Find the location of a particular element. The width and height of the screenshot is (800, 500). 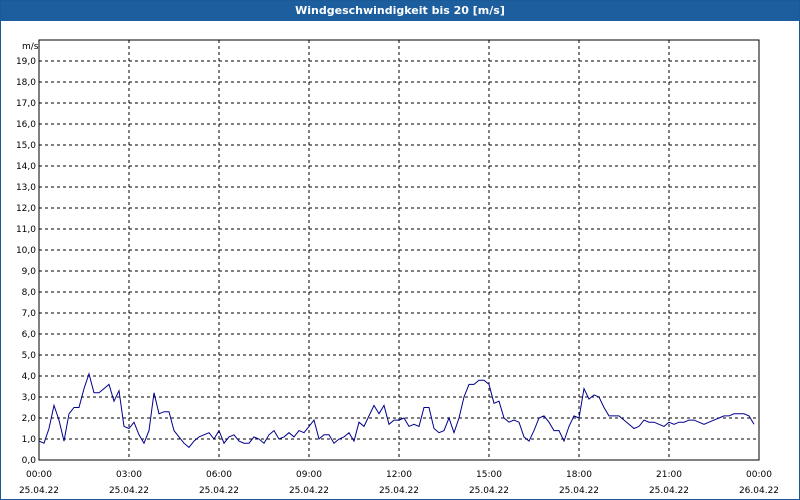

y-tick-label: 0,0 is located at coordinates (29, 461).